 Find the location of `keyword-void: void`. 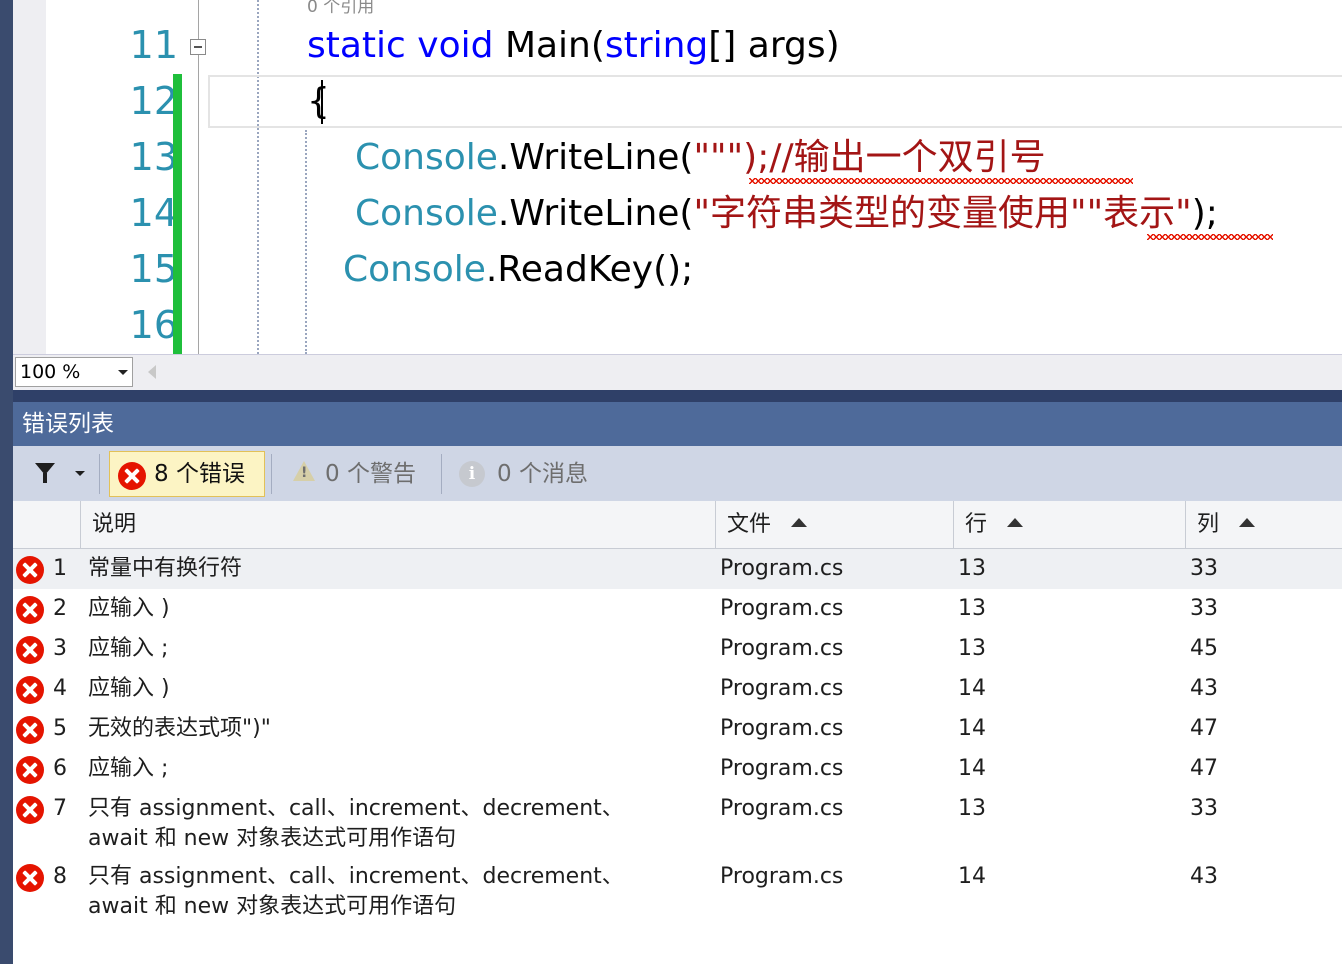

keyword-void: void is located at coordinates (455, 45).